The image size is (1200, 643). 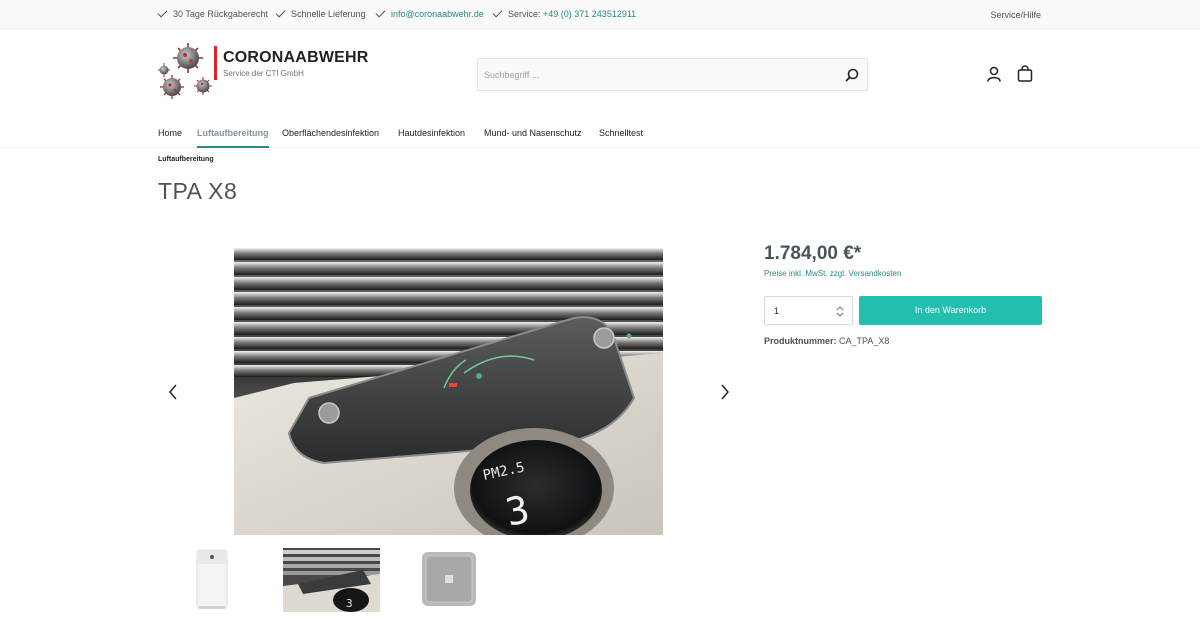 What do you see at coordinates (621, 133) in the screenshot?
I see `nav-item-schnelltest: Schnelltest` at bounding box center [621, 133].